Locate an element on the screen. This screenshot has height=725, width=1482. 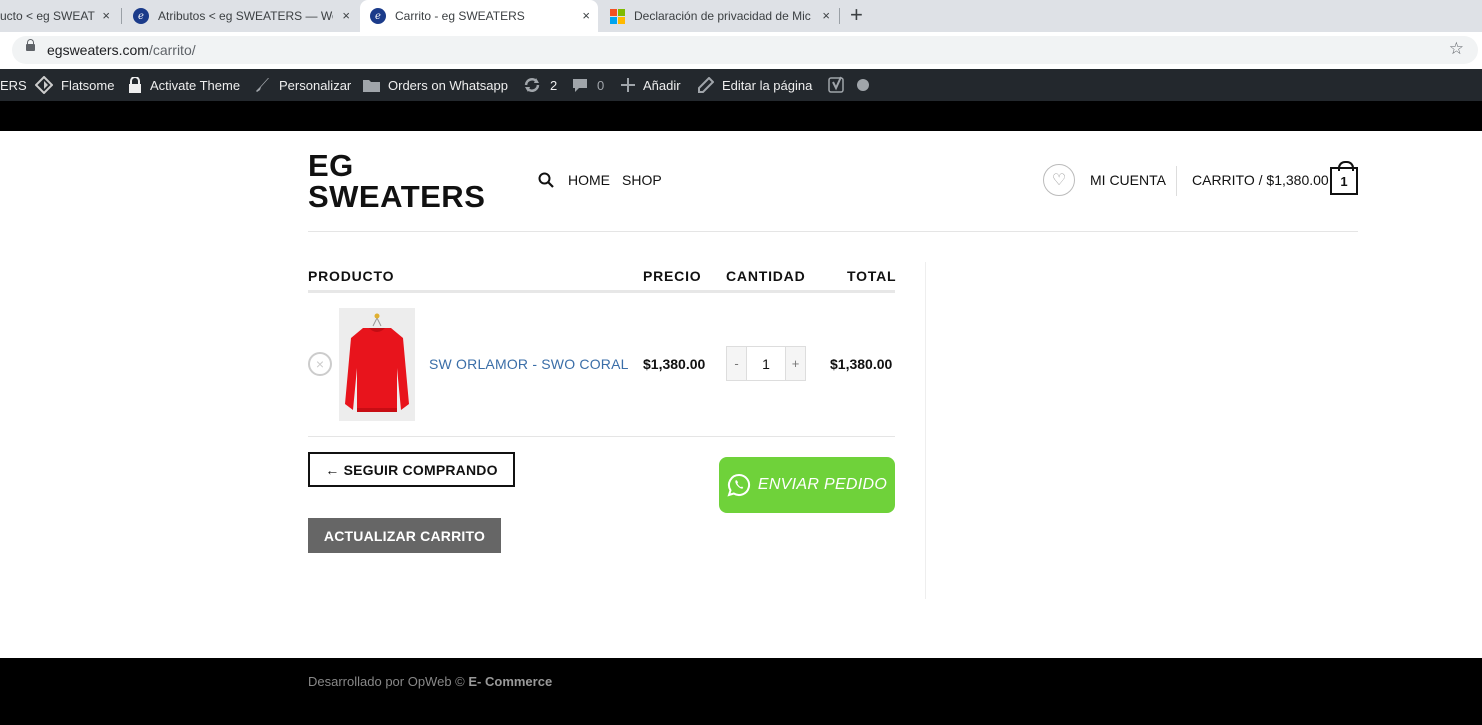
header-divider is located at coordinates (1176, 181).